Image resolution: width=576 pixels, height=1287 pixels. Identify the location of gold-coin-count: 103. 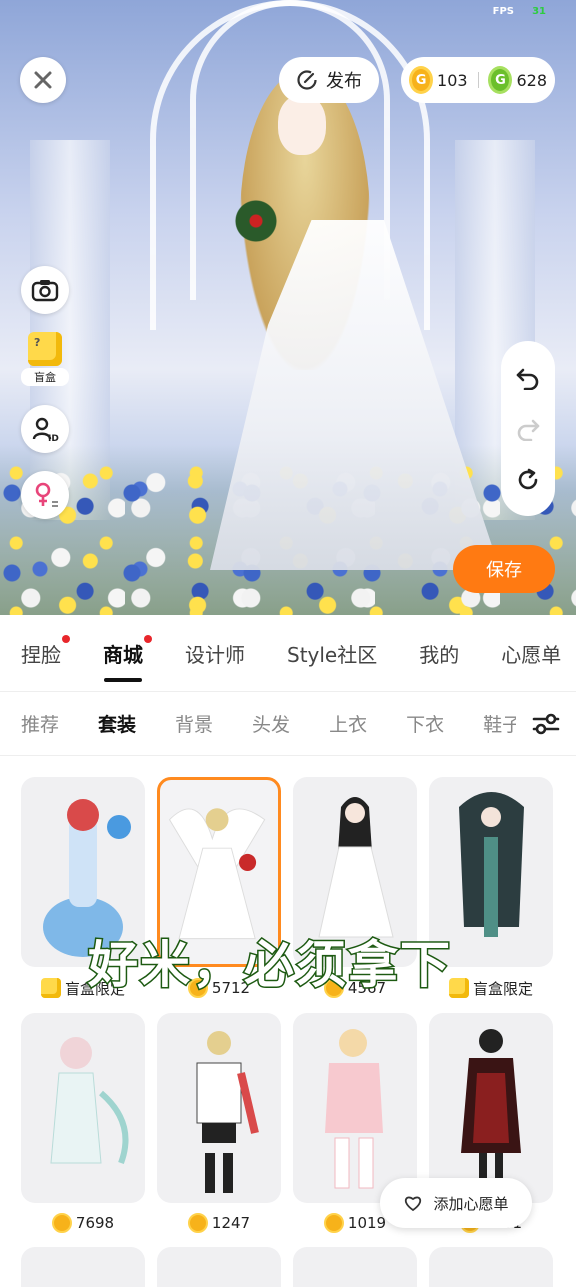
(452, 80).